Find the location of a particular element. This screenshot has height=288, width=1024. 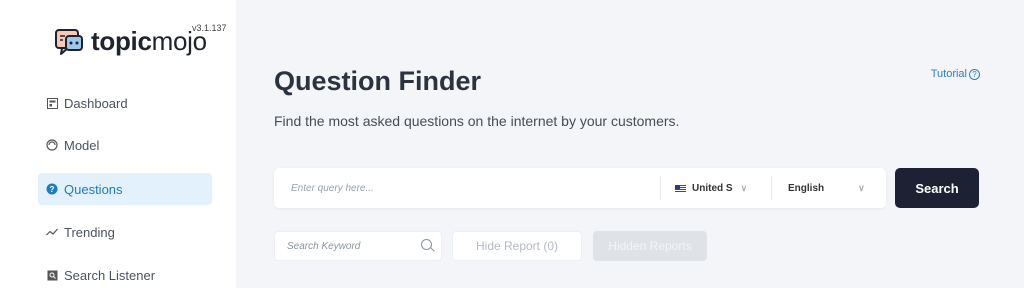

query-input is located at coordinates (467, 188).